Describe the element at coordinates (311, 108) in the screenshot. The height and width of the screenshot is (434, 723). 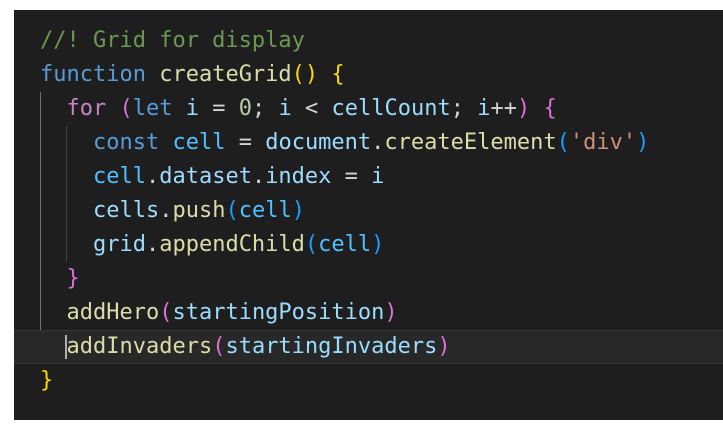
I see `code-token: <` at that location.